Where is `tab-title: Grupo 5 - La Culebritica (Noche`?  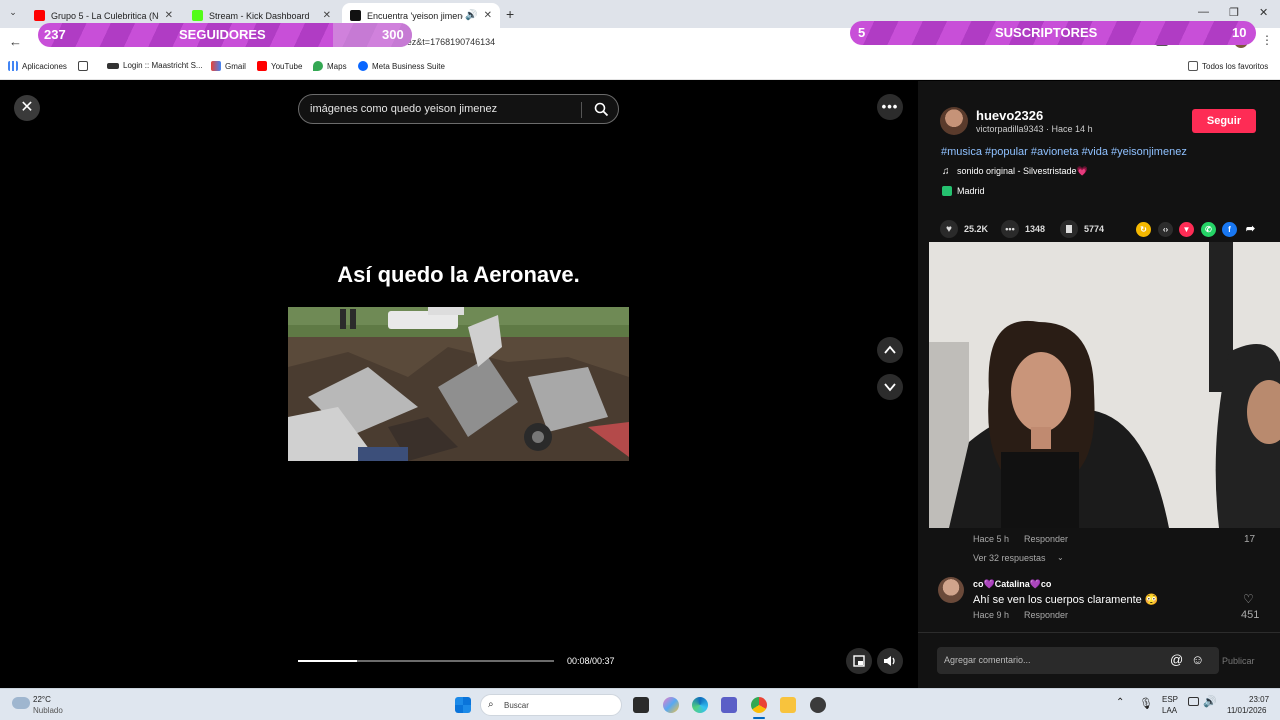 tab-title: Grupo 5 - La Culebritica (Noche is located at coordinates (105, 15).